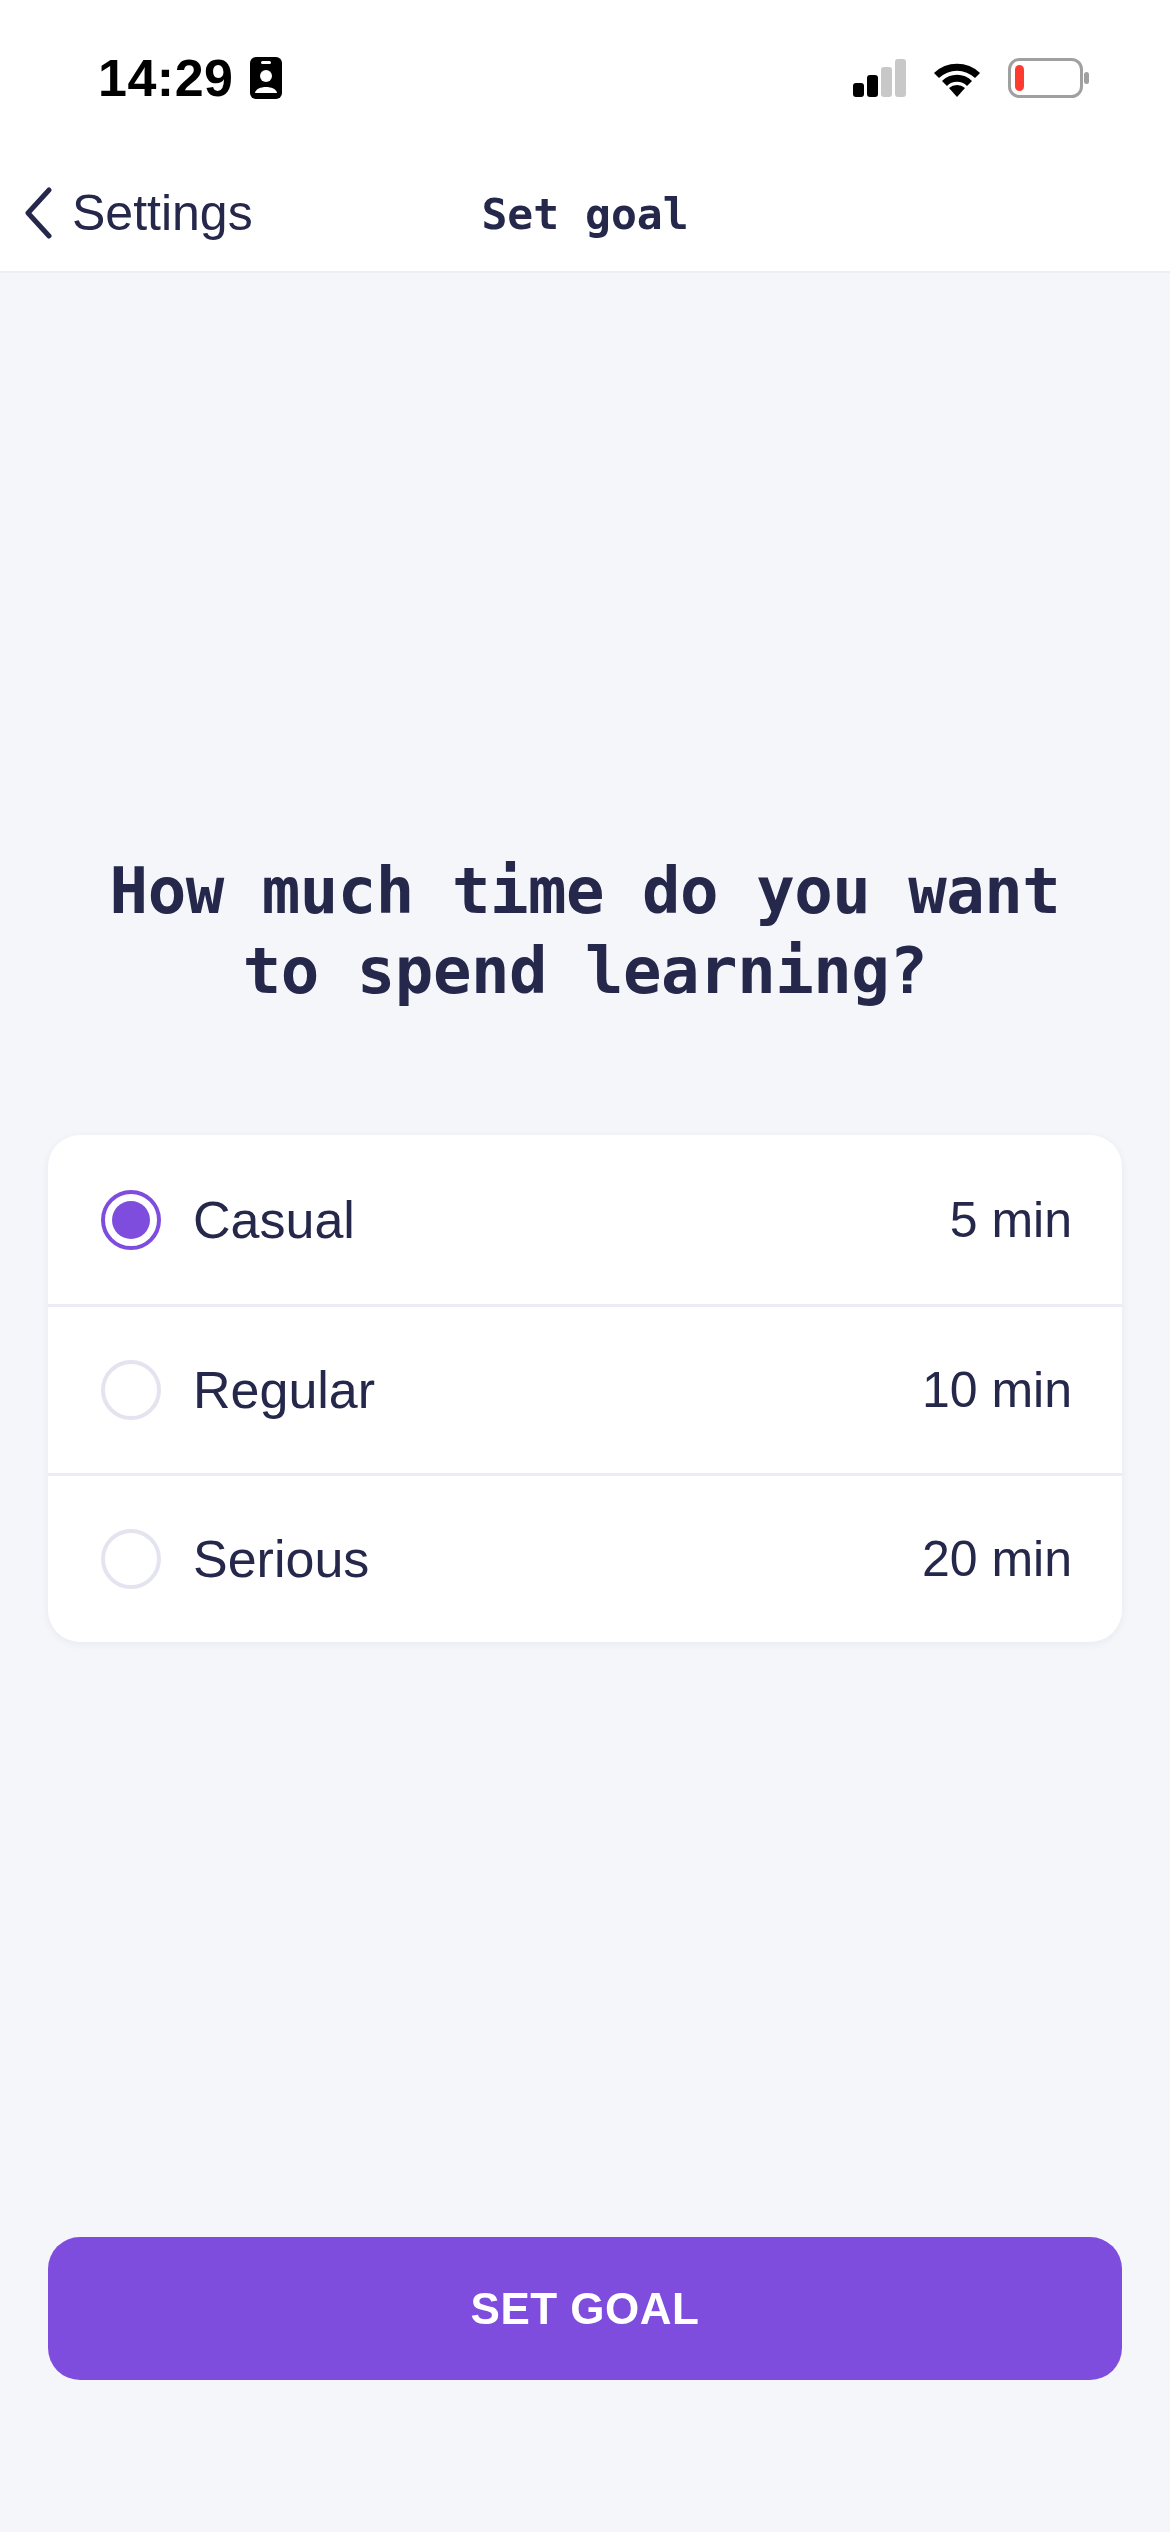 The image size is (1170, 2532). I want to click on goal-option: Casual 5 min, so click(585, 1219).